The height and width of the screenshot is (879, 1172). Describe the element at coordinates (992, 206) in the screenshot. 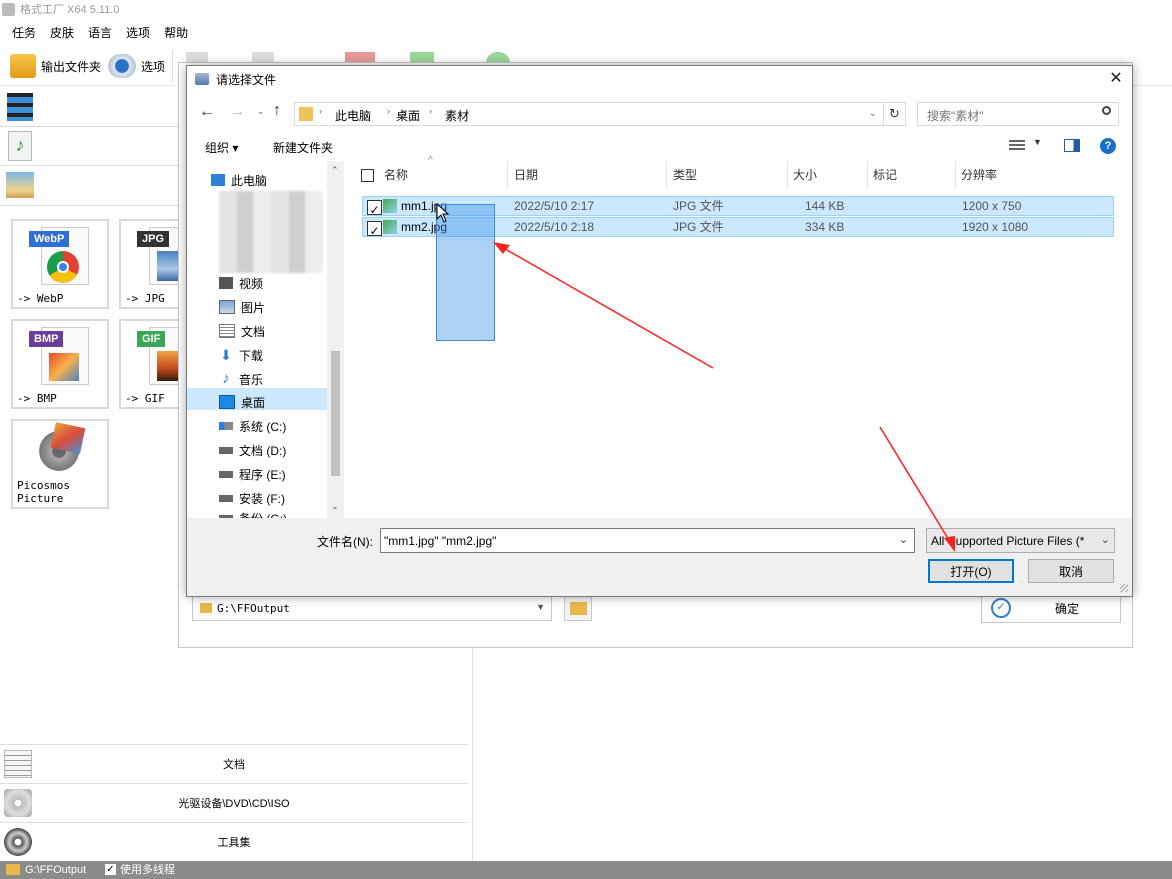

I see `file-resolution: 1200 x 750` at that location.